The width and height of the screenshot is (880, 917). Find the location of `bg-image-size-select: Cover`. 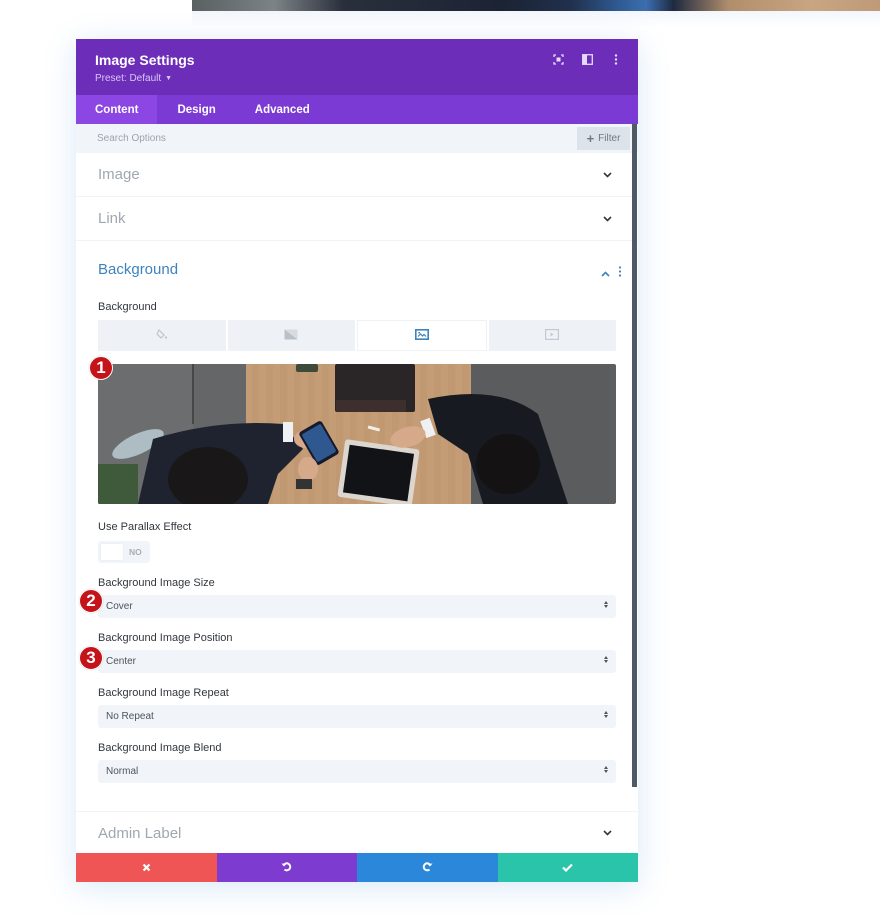

bg-image-size-select: Cover is located at coordinates (357, 606).